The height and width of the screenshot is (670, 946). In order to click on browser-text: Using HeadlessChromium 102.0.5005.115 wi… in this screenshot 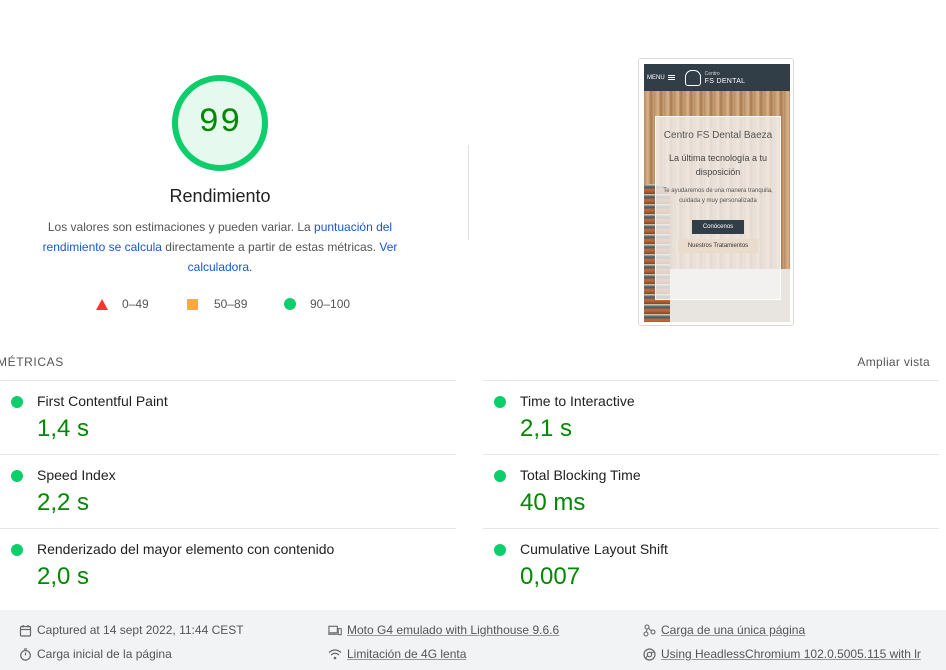, I will do `click(791, 654)`.